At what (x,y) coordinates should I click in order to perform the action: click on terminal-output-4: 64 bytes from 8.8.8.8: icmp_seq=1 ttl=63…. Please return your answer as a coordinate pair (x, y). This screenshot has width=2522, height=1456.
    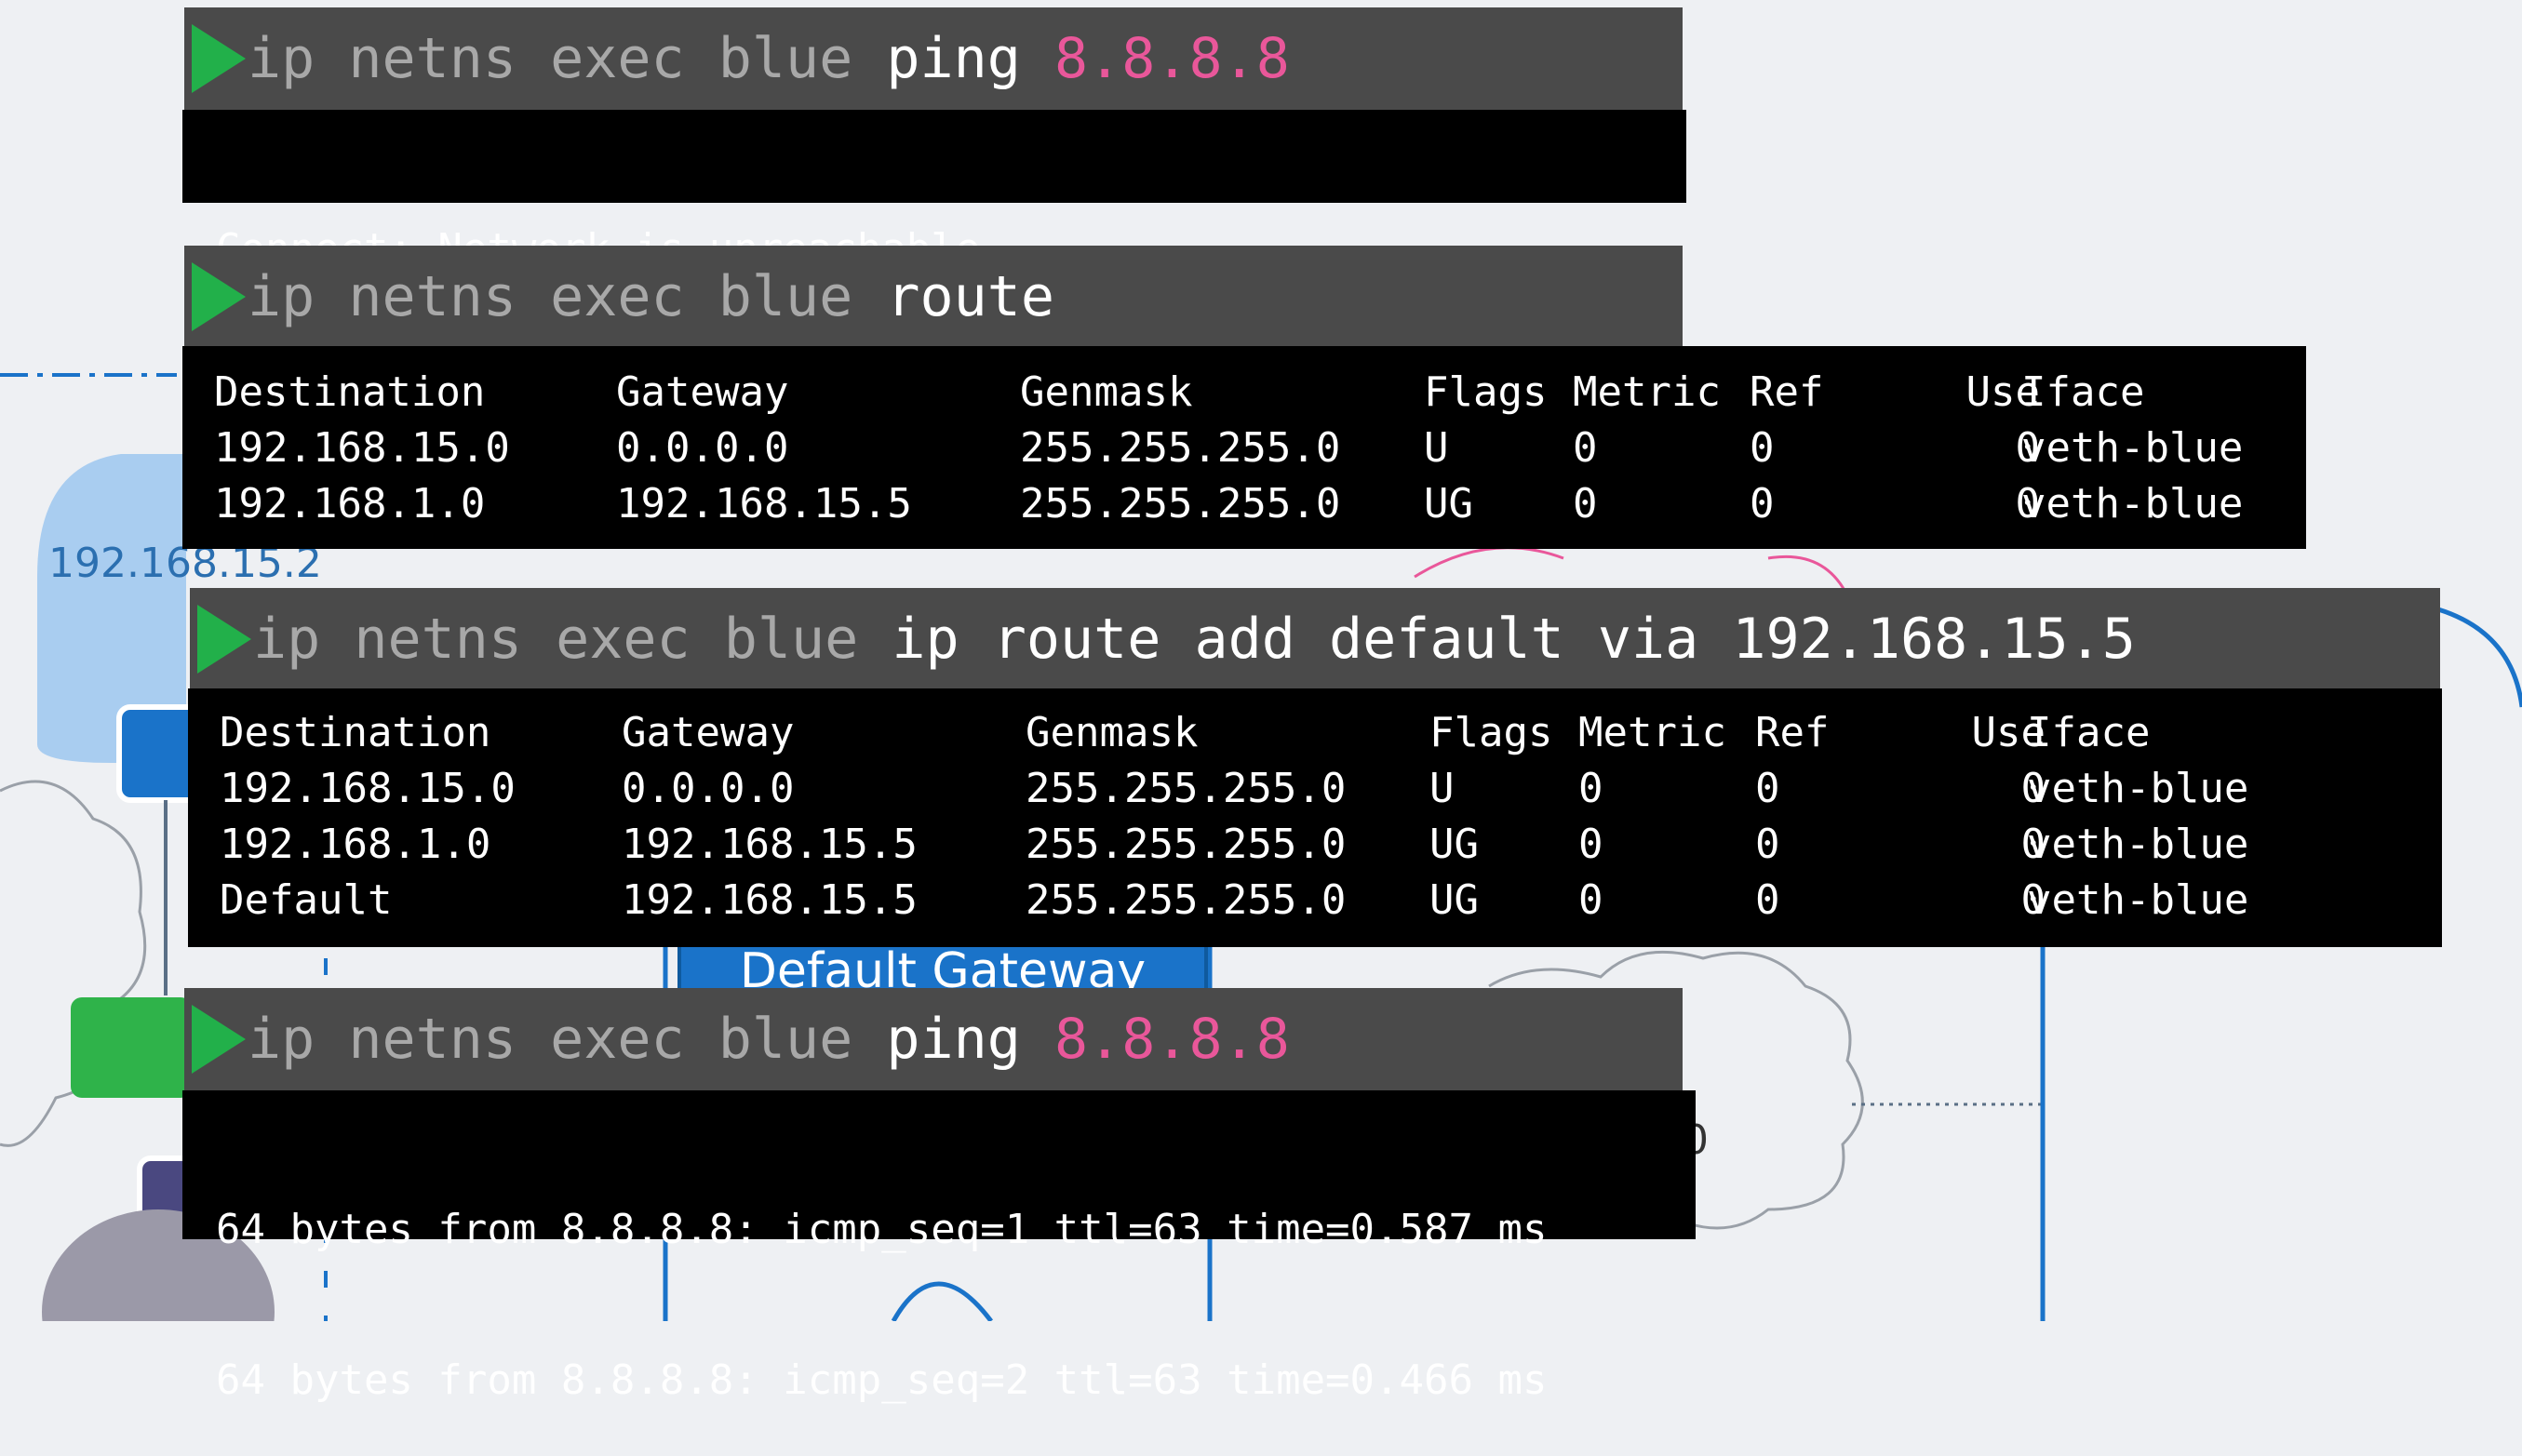
    Looking at the image, I should click on (939, 1247).